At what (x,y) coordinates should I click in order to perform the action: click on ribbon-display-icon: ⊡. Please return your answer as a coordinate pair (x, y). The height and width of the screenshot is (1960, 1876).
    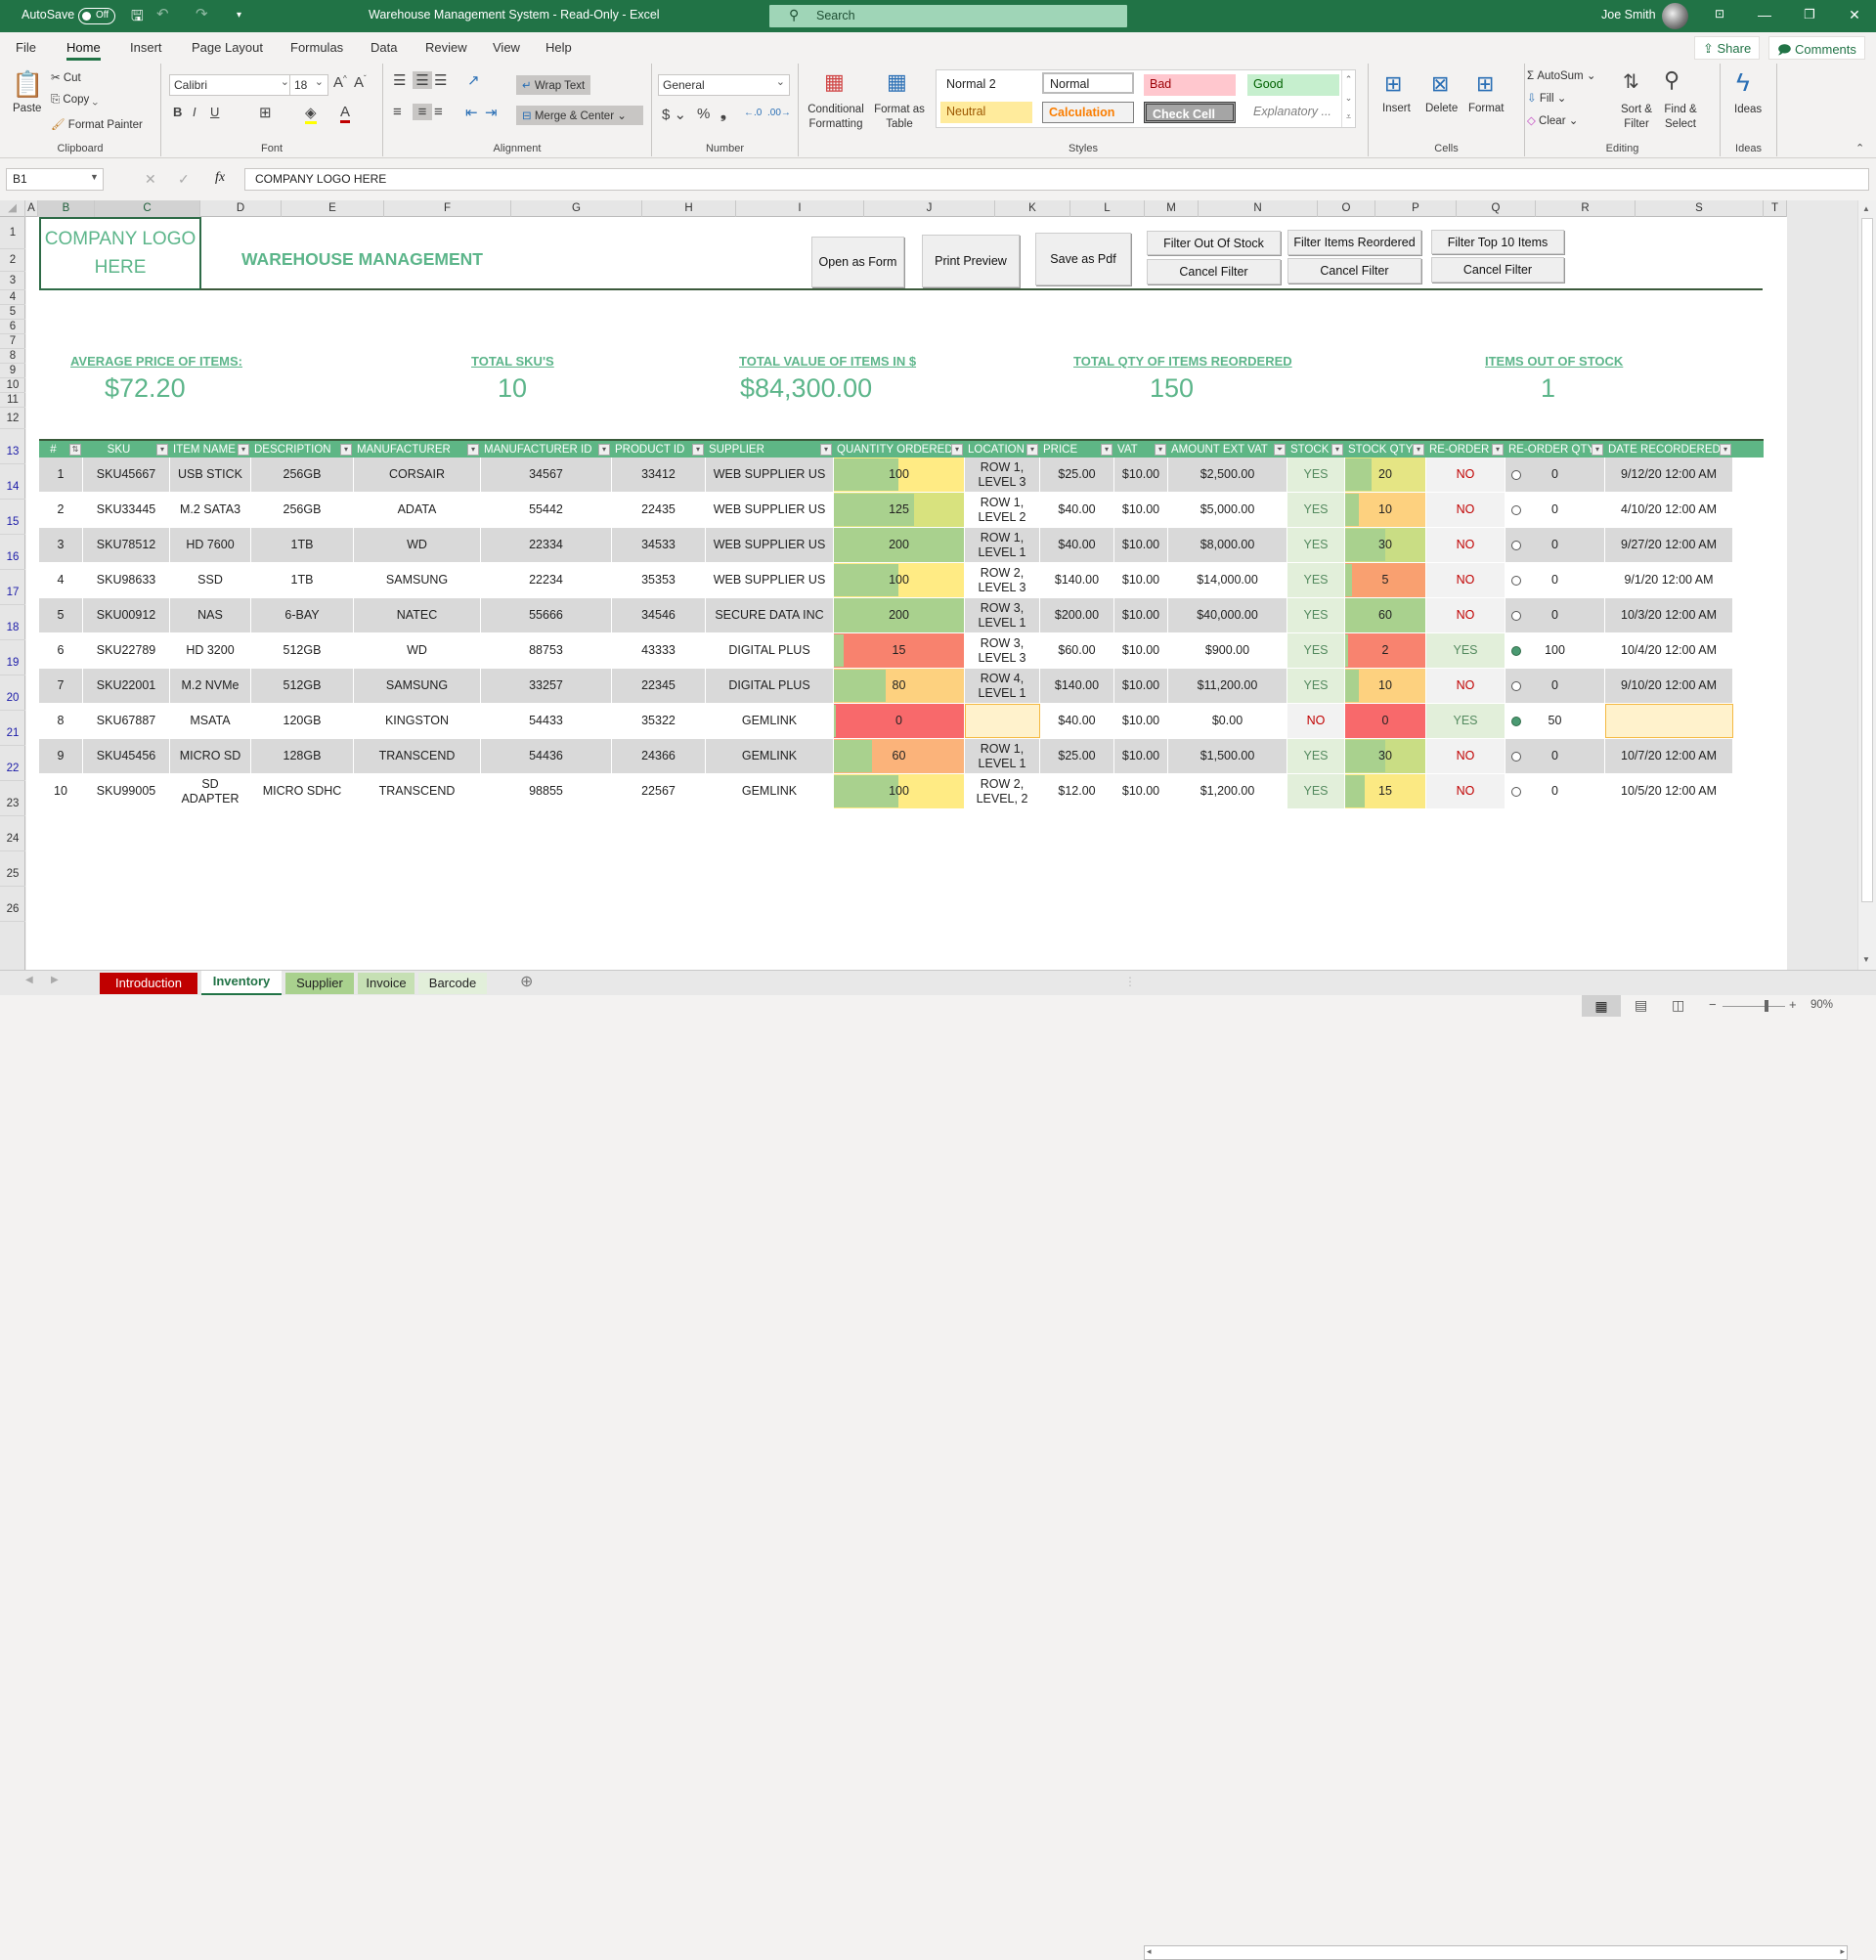
    Looking at the image, I should click on (1719, 14).